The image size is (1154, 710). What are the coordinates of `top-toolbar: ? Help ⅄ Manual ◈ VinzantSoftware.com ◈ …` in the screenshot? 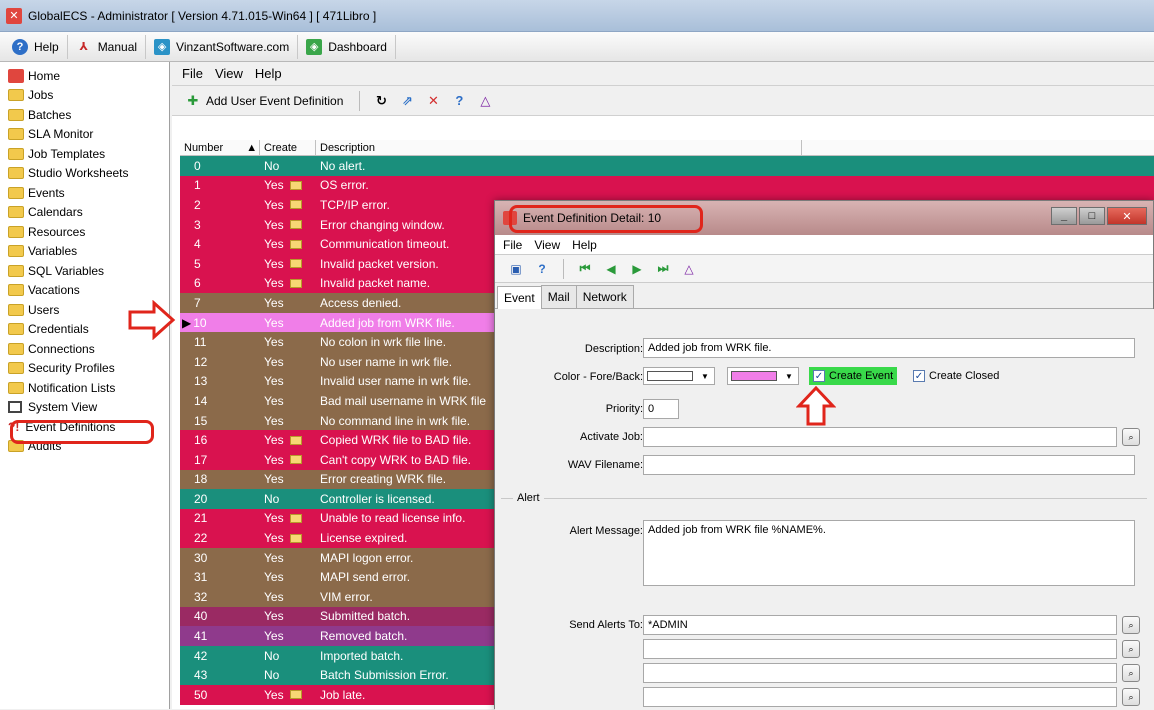 It's located at (577, 47).